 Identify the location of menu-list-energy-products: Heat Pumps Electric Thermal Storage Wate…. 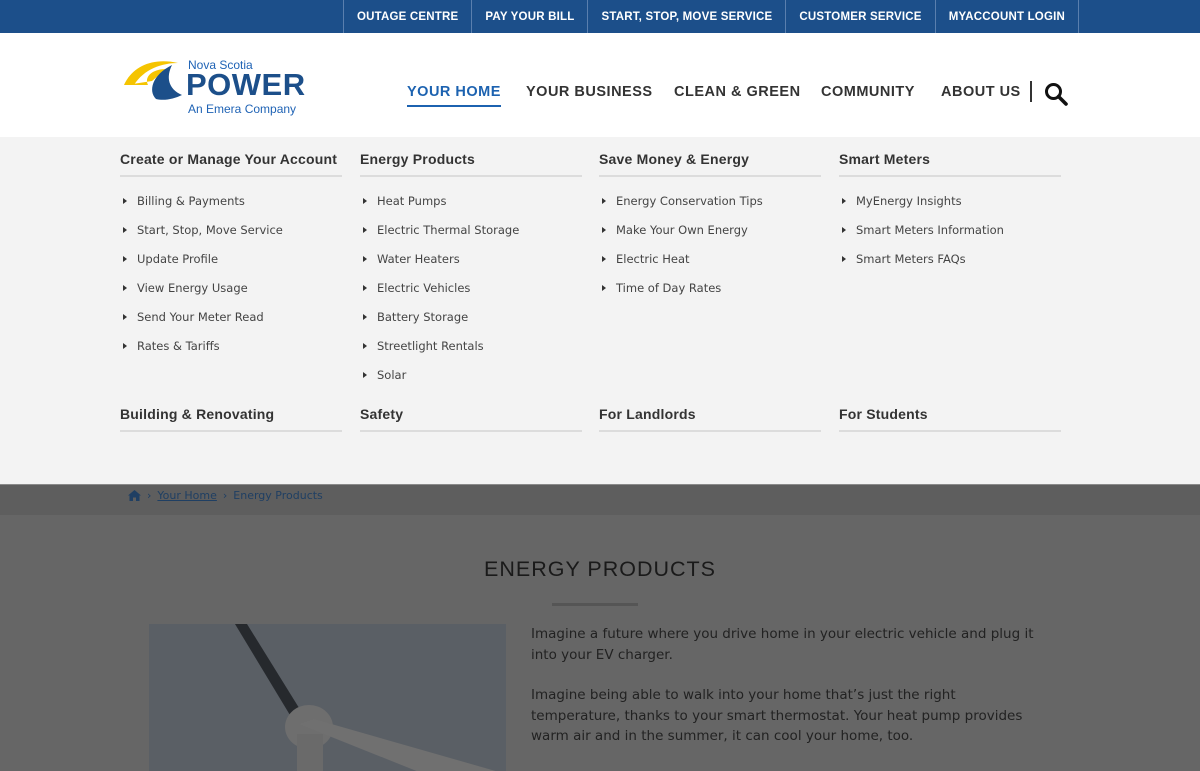
(471, 283).